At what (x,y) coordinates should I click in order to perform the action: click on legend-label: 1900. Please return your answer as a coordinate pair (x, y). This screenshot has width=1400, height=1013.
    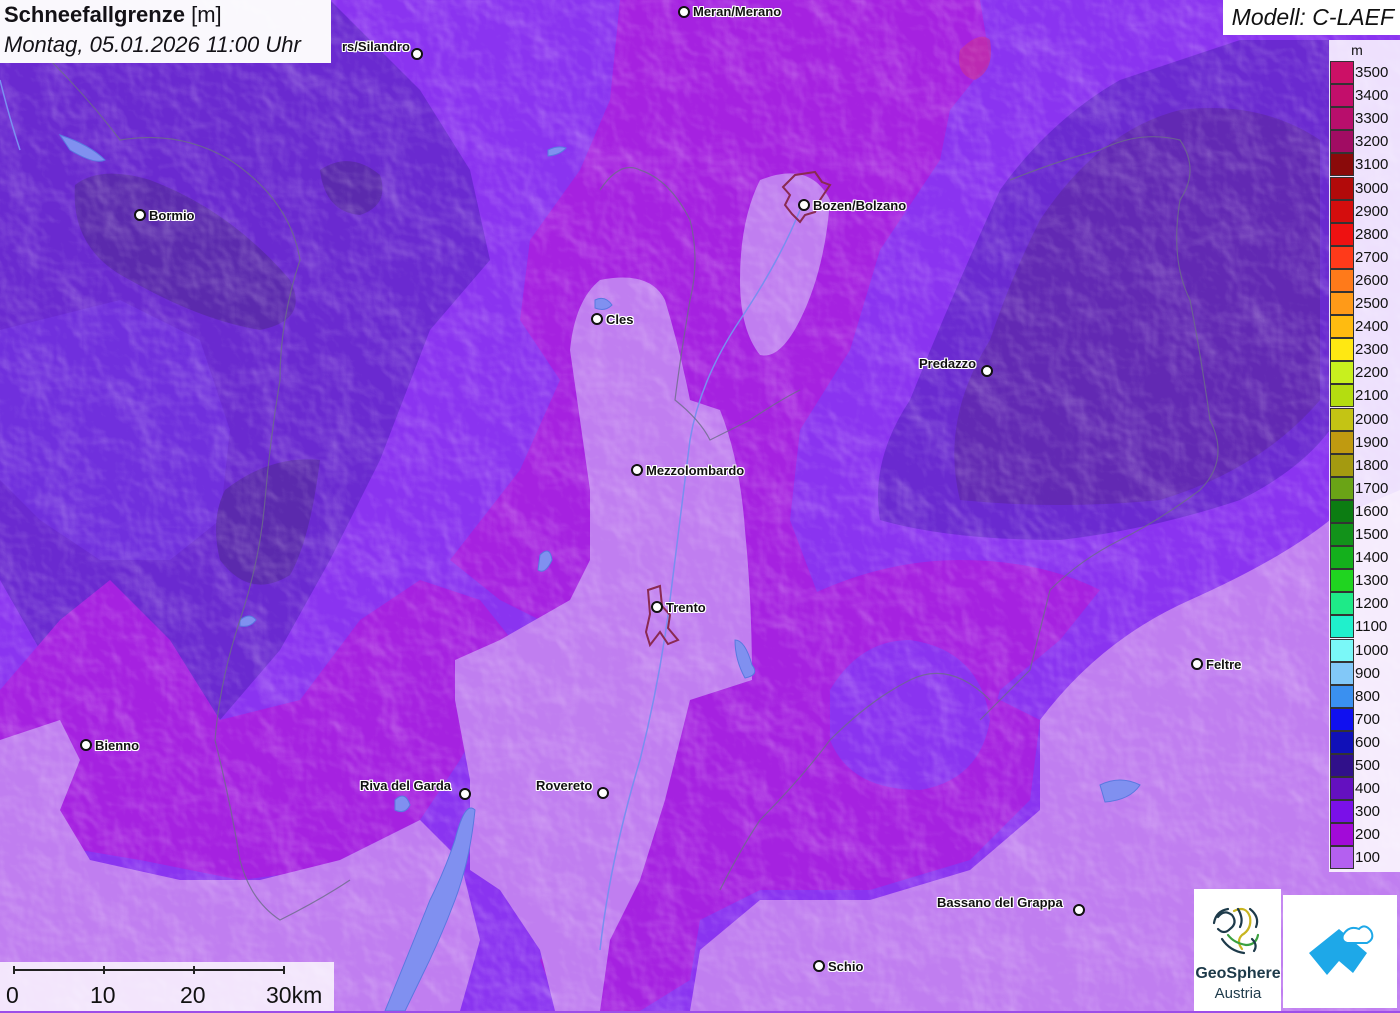
    Looking at the image, I should click on (1372, 442).